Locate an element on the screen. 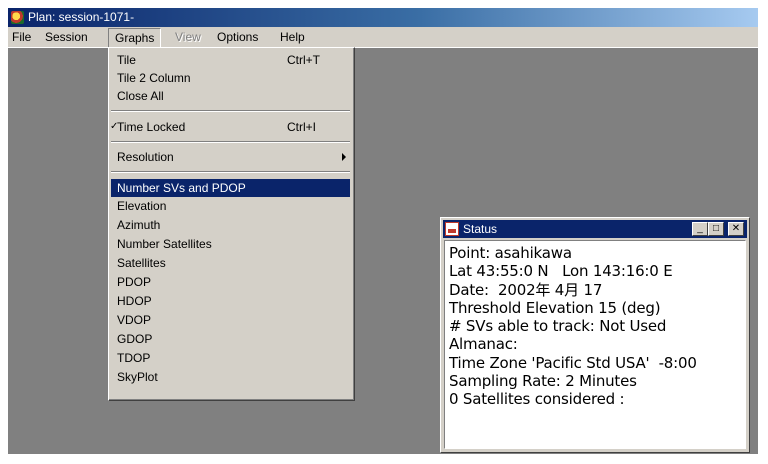  app-title: Plan: session-1071- is located at coordinates (81, 17).